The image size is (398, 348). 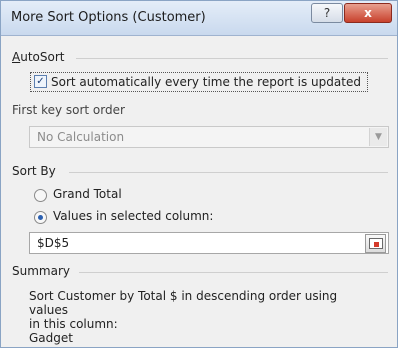 I want to click on range-selector-icon, so click(x=375, y=243).